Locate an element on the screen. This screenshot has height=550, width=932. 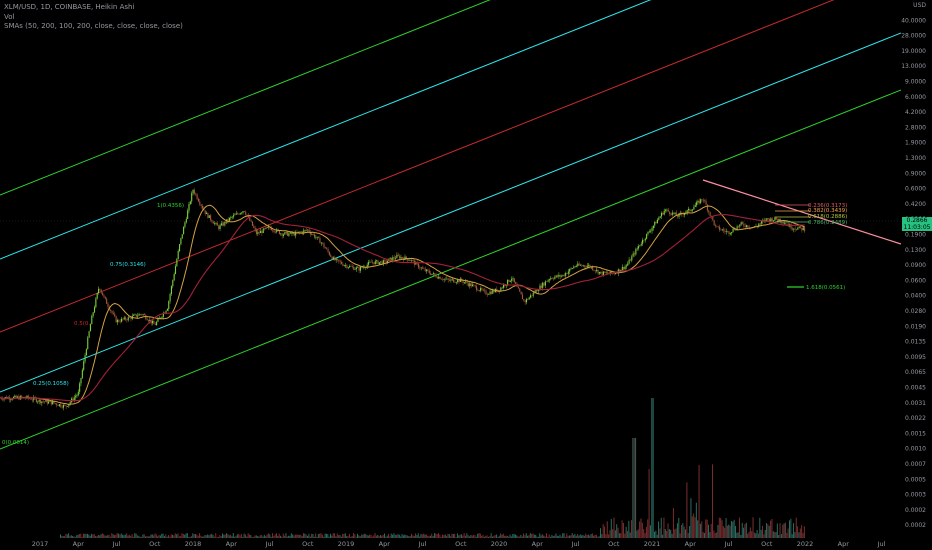
price-tick-label: 13.0000 is located at coordinates (913, 66).